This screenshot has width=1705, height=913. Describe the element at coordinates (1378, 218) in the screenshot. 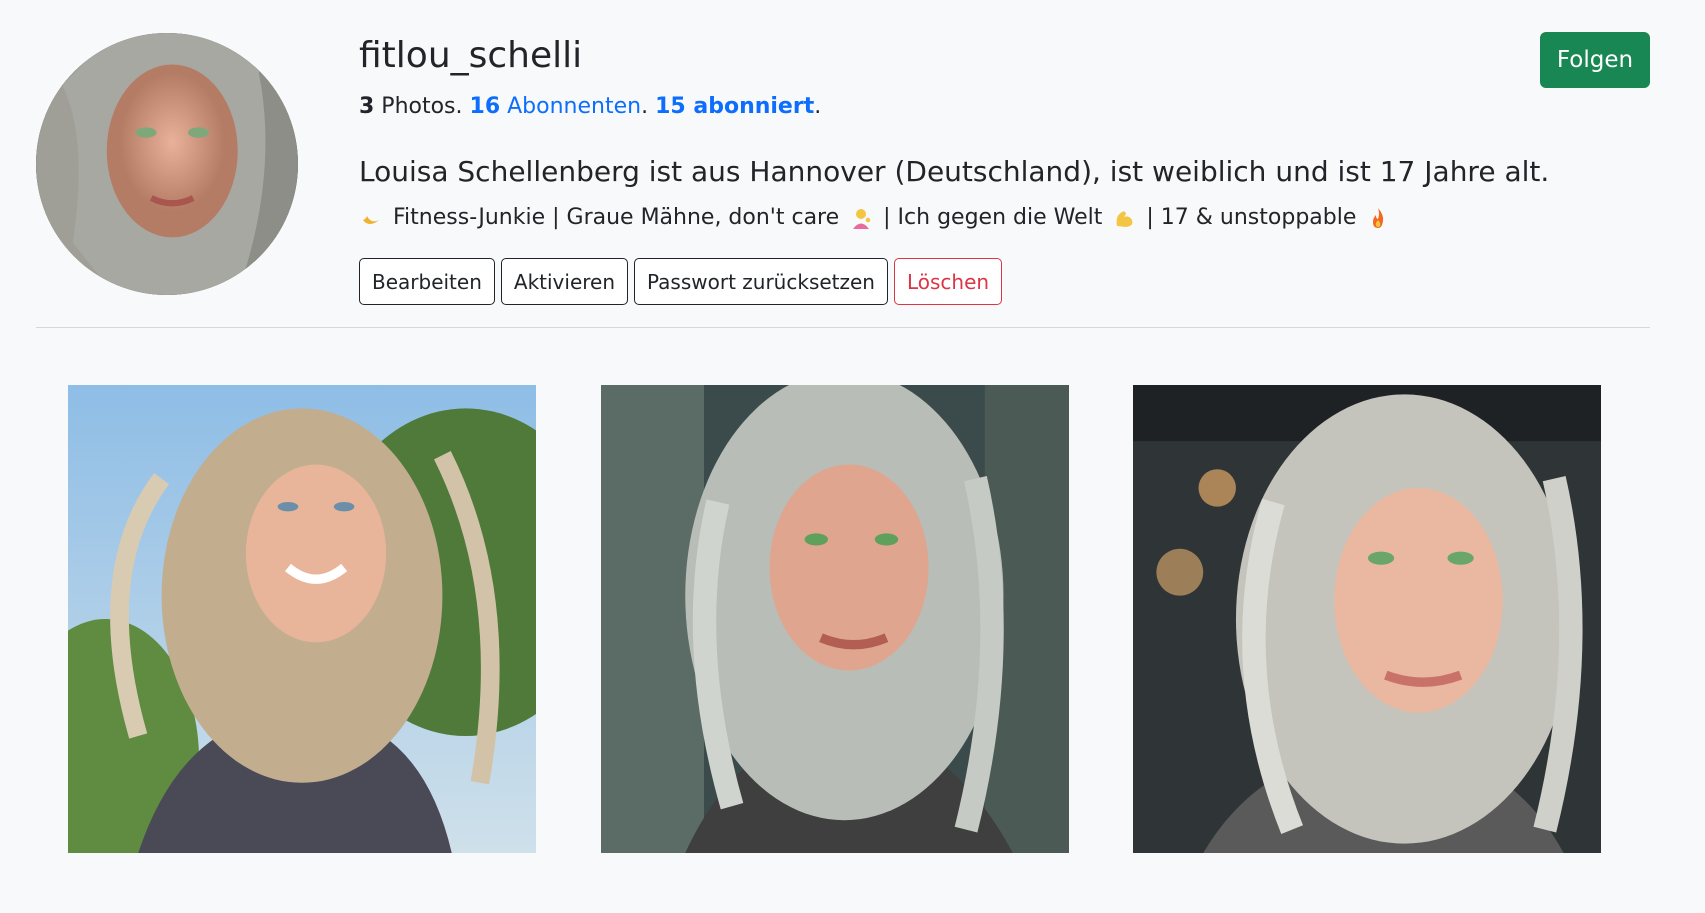

I see `fire-icon` at that location.